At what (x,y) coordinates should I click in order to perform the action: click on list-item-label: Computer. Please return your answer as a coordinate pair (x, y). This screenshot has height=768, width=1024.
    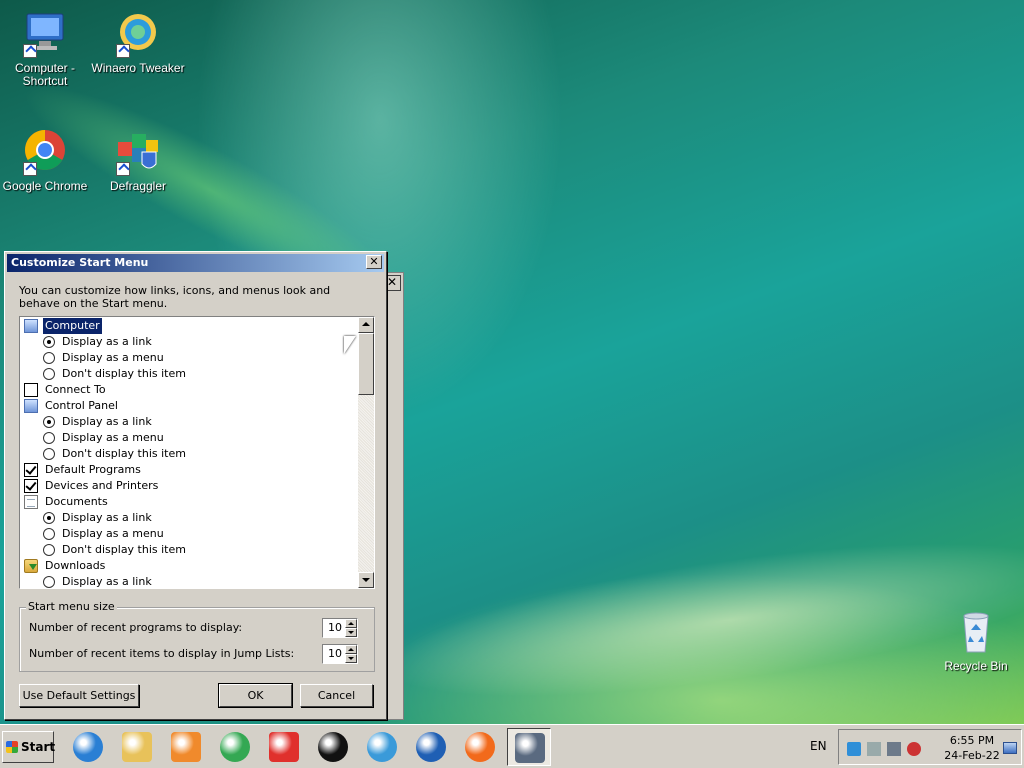
    Looking at the image, I should click on (72, 326).